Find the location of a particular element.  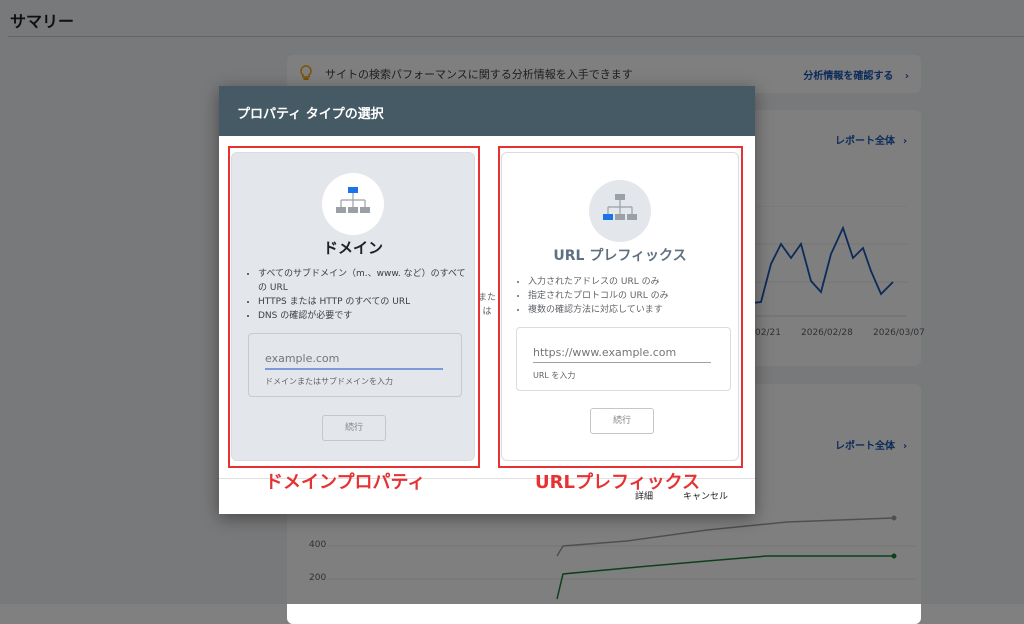

or-text-line-1: また is located at coordinates (487, 298).